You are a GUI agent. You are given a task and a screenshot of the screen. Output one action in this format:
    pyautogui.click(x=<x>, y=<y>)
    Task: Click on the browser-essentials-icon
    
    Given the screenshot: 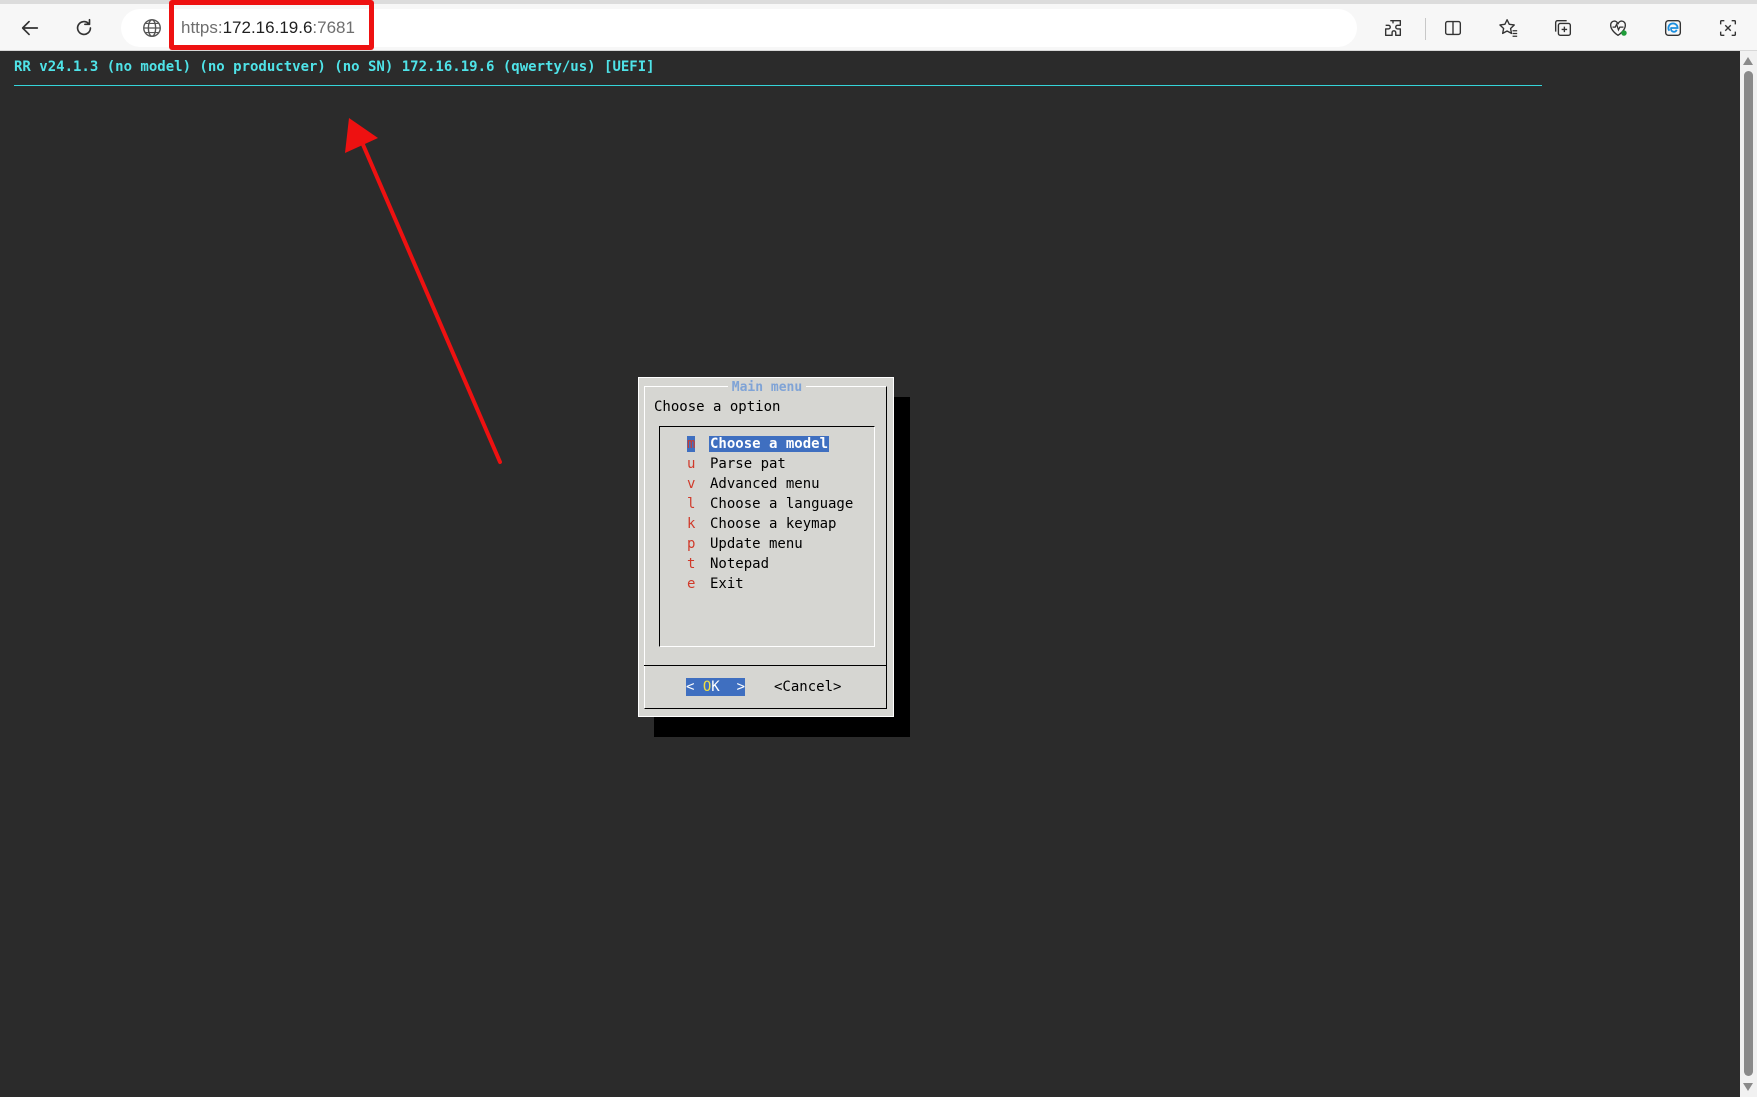 What is the action you would take?
    pyautogui.click(x=1618, y=28)
    